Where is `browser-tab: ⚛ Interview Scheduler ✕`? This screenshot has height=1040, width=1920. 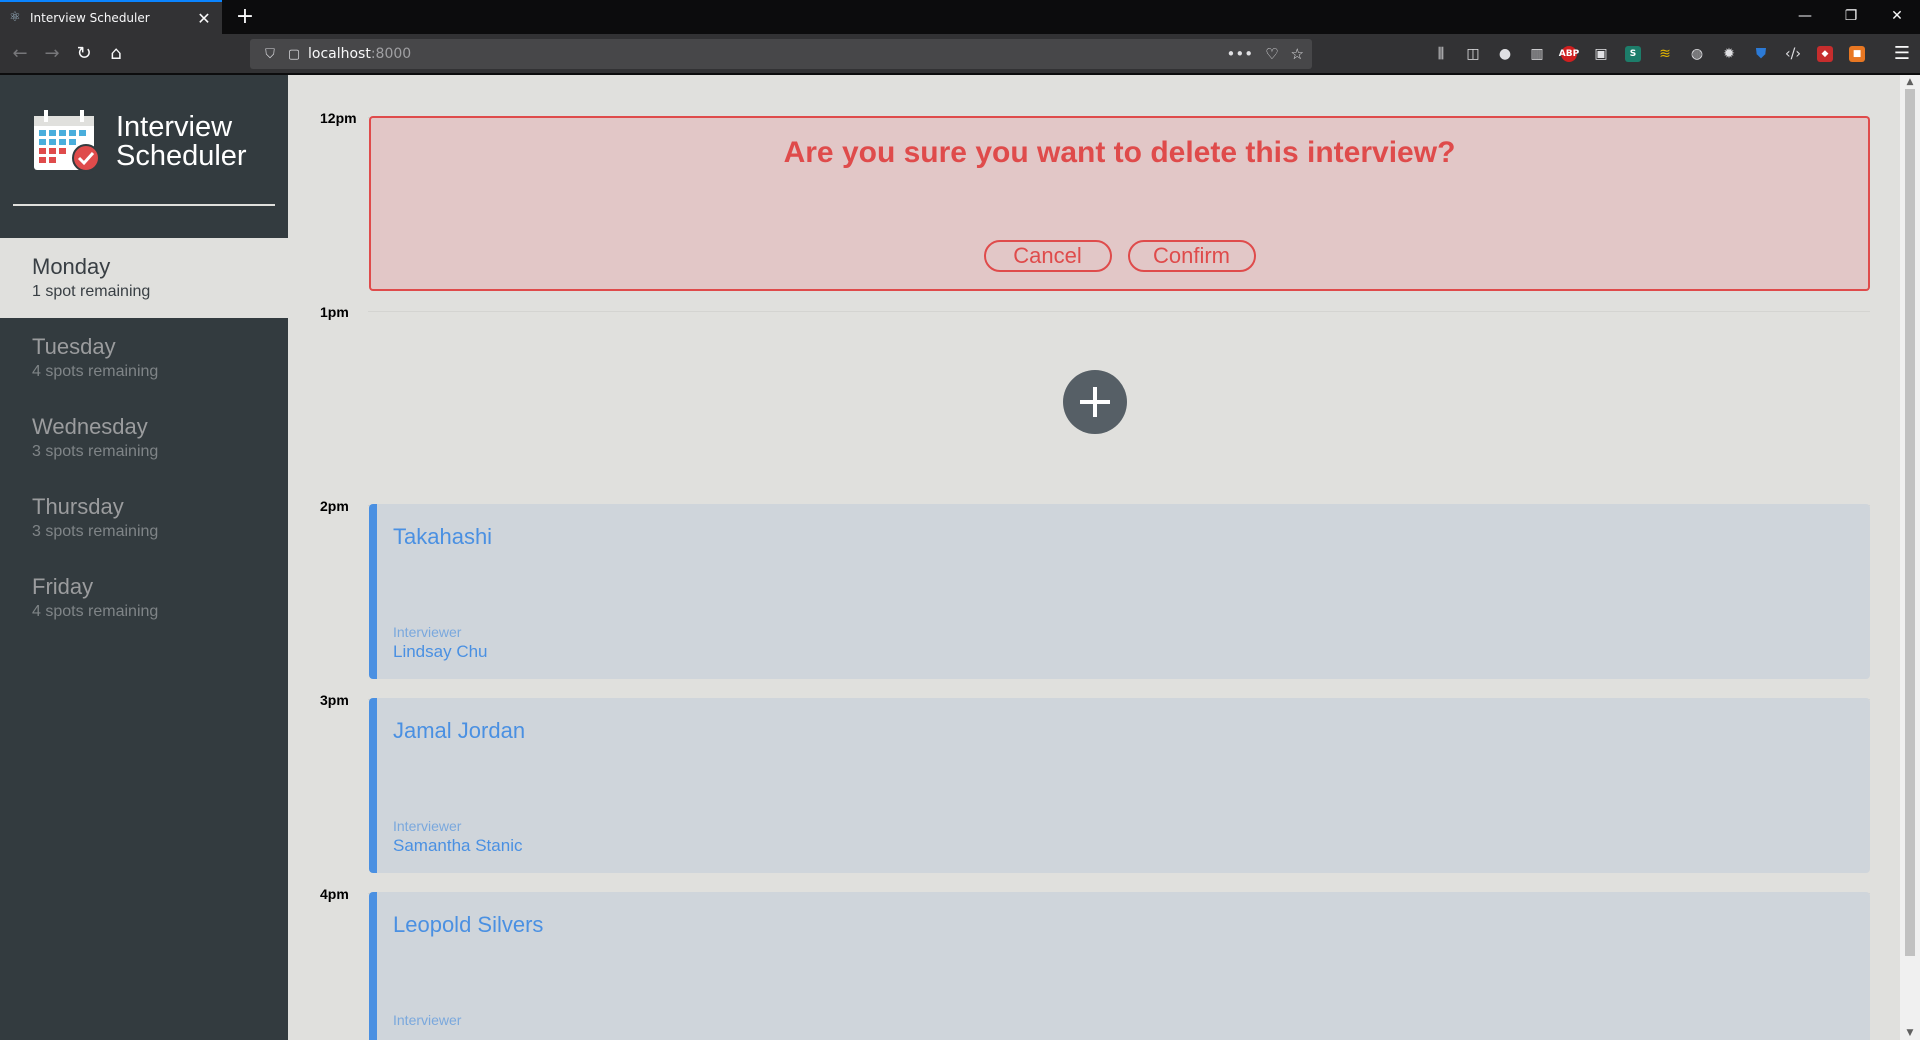
browser-tab: ⚛ Interview Scheduler ✕ is located at coordinates (111, 17).